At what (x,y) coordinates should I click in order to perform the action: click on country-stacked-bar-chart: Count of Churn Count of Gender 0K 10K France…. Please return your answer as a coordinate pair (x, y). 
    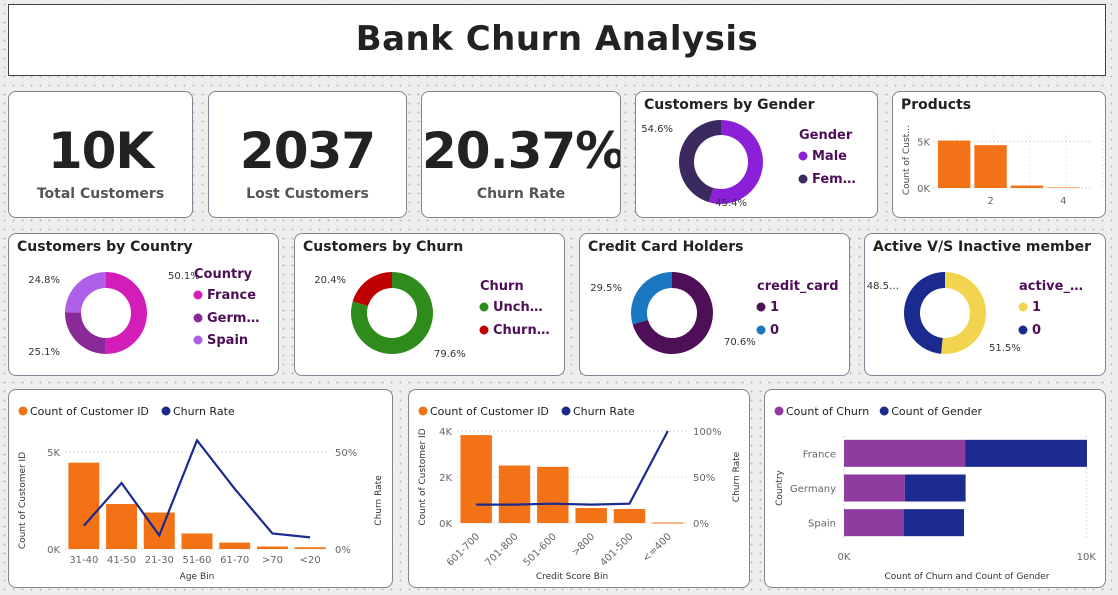
    Looking at the image, I should click on (935, 489).